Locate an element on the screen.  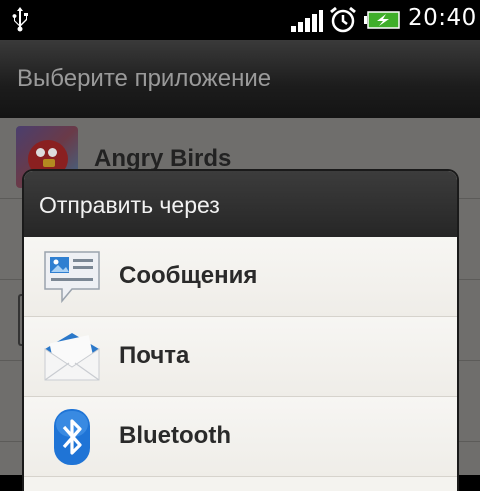
signal-icon is located at coordinates (307, 21).